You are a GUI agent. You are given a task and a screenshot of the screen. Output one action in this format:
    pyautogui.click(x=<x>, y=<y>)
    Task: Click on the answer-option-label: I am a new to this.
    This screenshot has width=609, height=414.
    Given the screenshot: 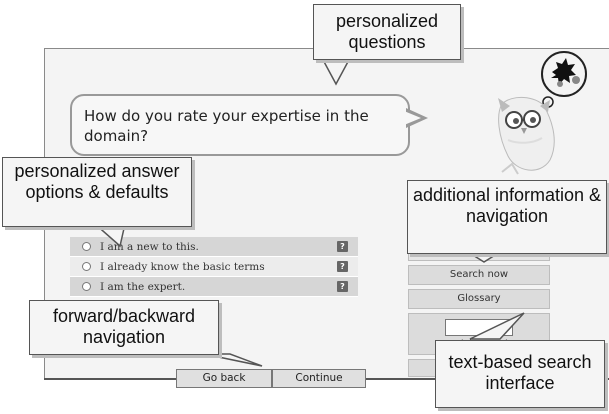 What is the action you would take?
    pyautogui.click(x=149, y=246)
    